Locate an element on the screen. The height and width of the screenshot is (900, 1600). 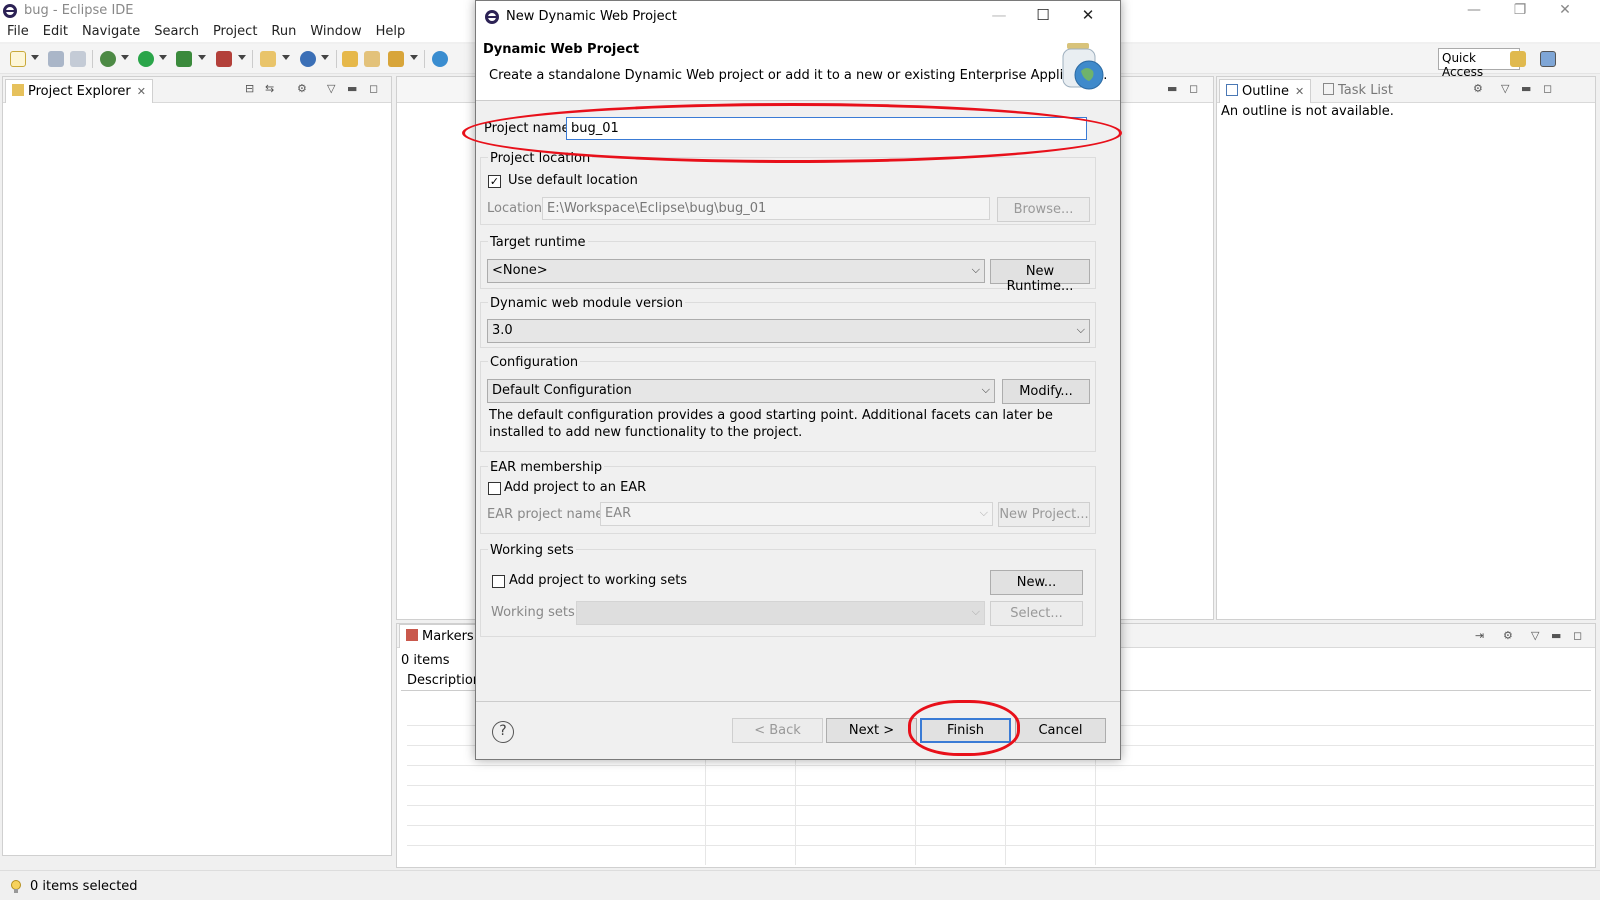
java-ee-perspective-icon is located at coordinates (1548, 59).